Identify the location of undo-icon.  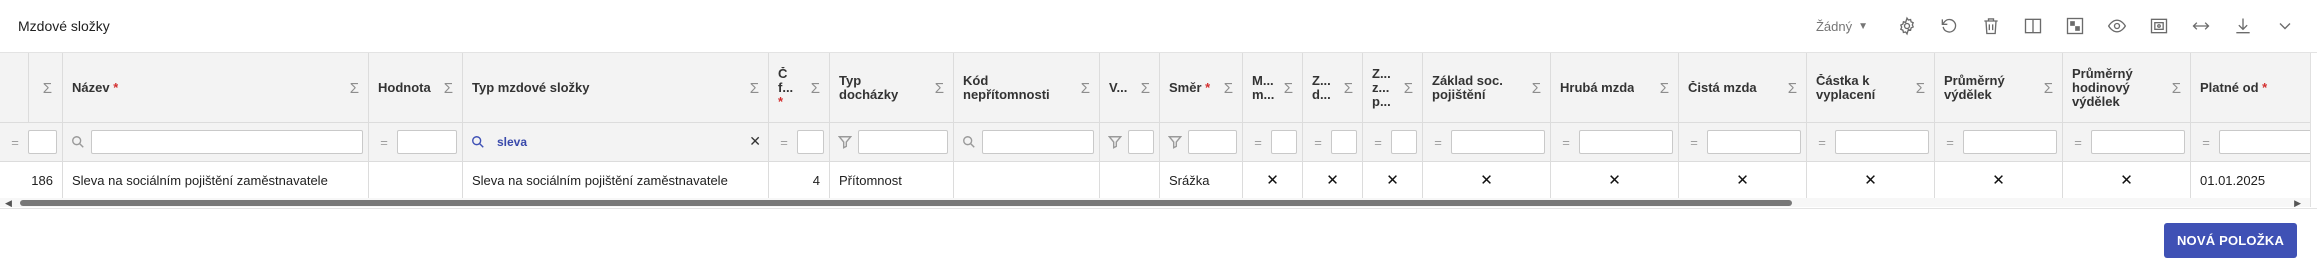
(1949, 26).